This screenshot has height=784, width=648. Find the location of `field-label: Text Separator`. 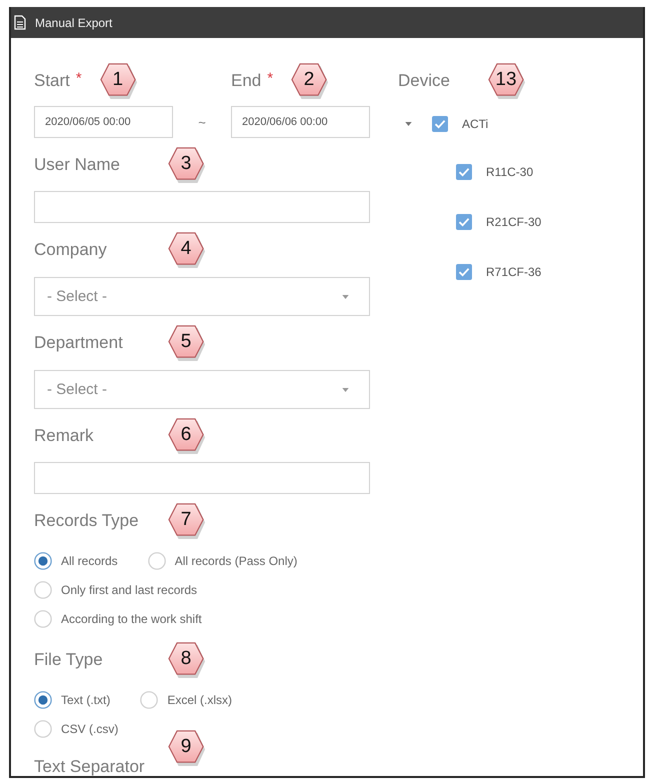

field-label: Text Separator is located at coordinates (90, 766).